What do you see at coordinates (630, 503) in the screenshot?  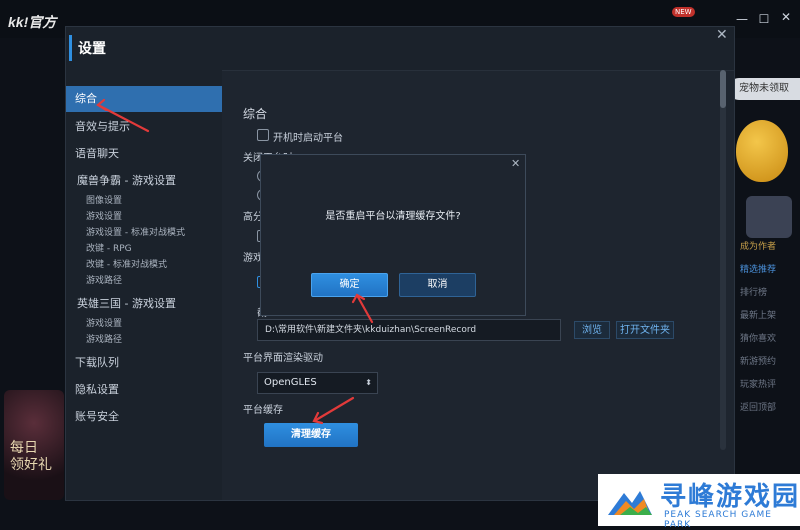 I see `peak-logo-icon` at bounding box center [630, 503].